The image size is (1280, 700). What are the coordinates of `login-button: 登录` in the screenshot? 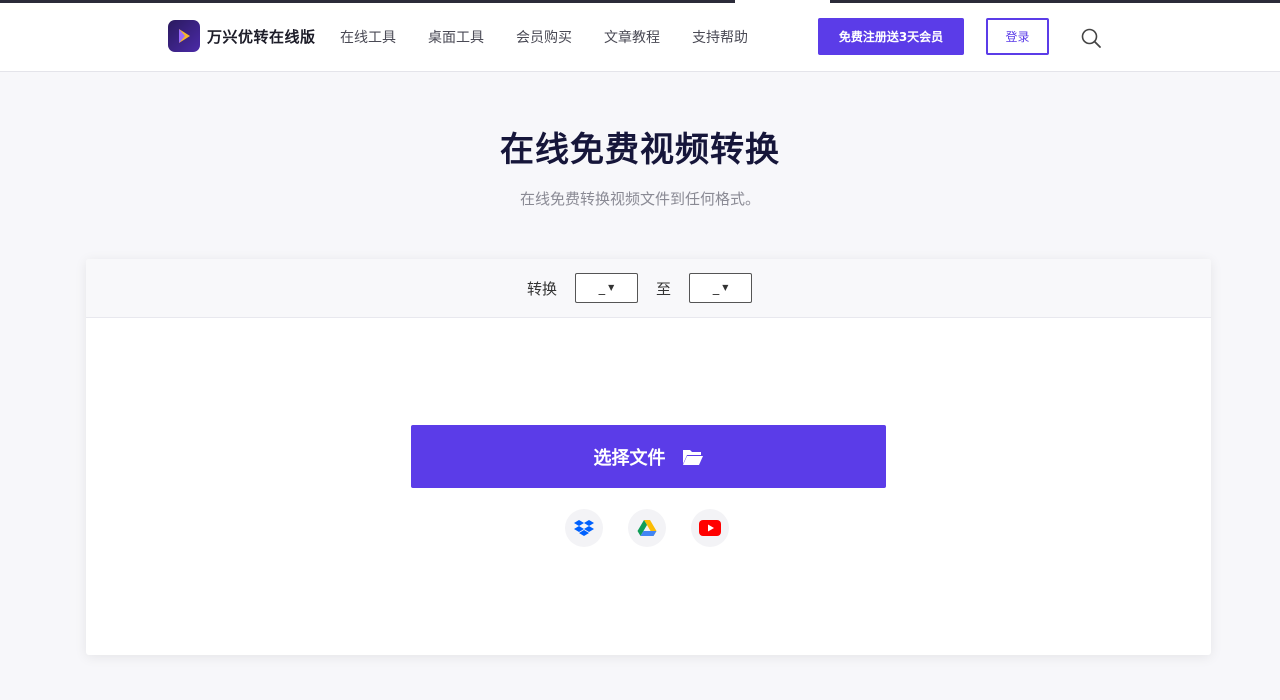 It's located at (1017, 36).